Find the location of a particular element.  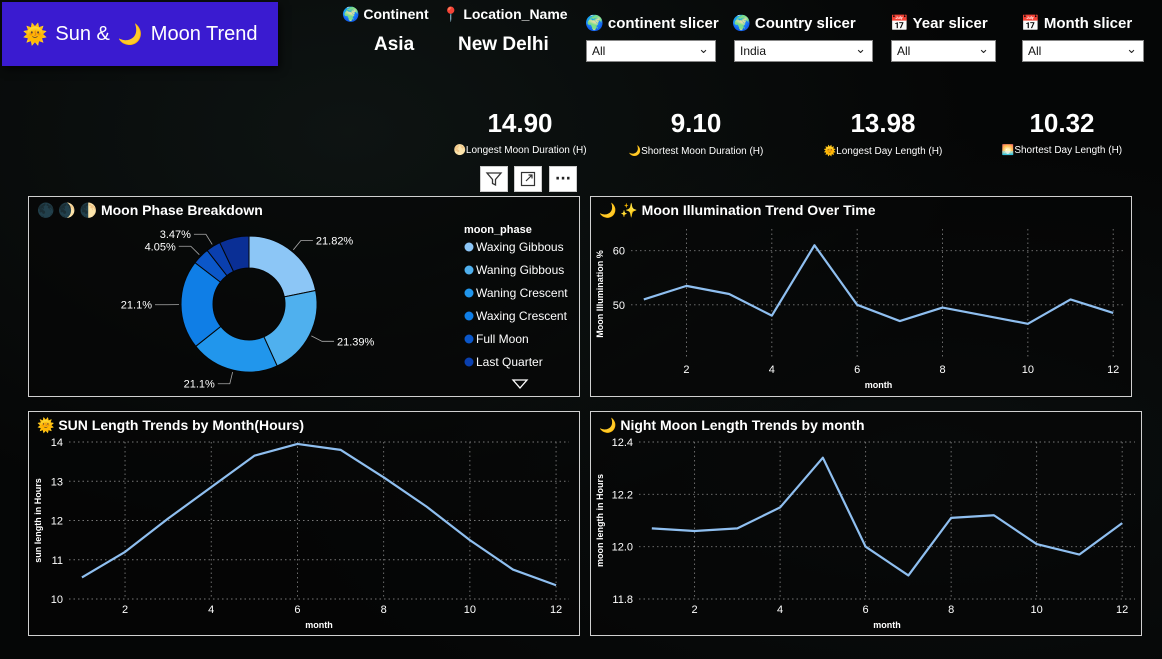

y-tick-label: 11.8 is located at coordinates (622, 600).